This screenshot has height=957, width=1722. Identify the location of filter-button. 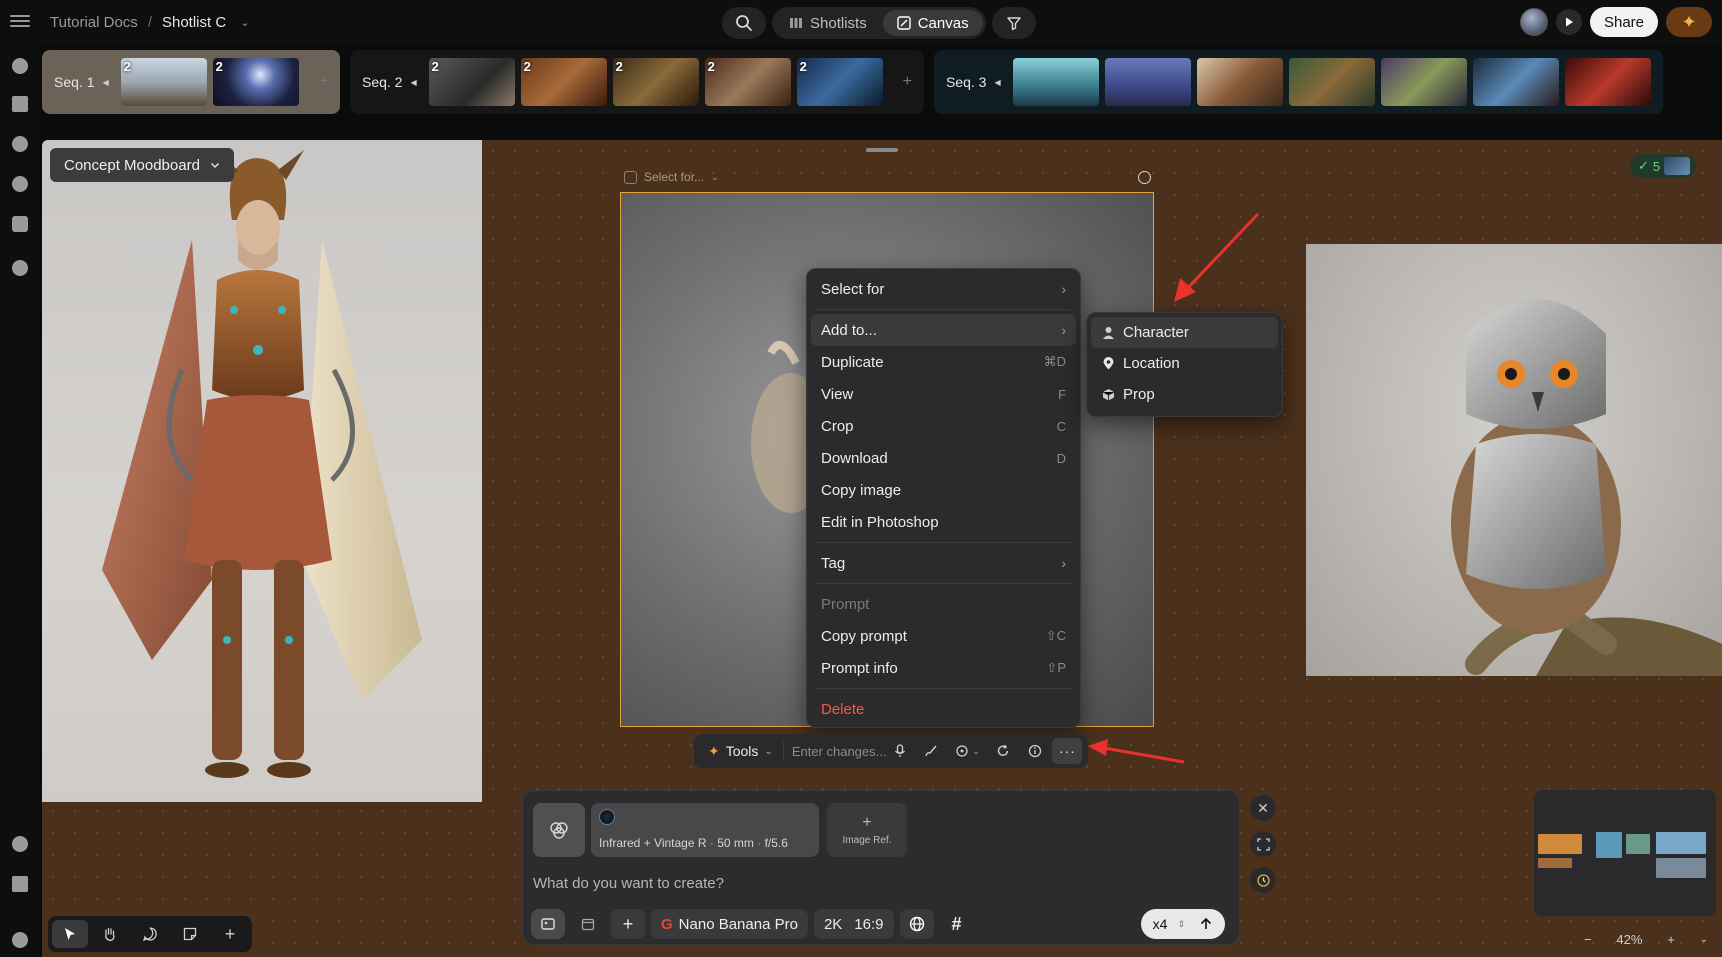
(1013, 23).